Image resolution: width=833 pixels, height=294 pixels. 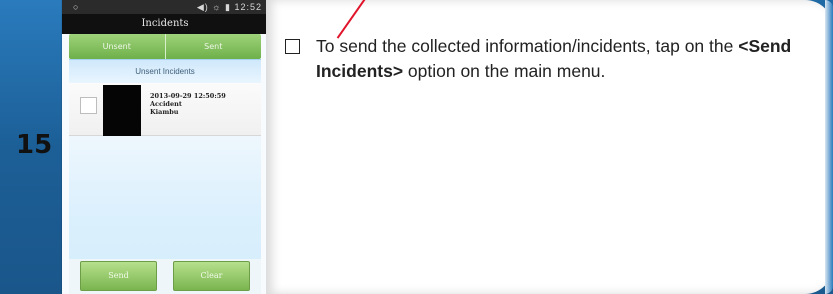 What do you see at coordinates (76, 7) in the screenshot?
I see `status-indicator-icon: ○` at bounding box center [76, 7].